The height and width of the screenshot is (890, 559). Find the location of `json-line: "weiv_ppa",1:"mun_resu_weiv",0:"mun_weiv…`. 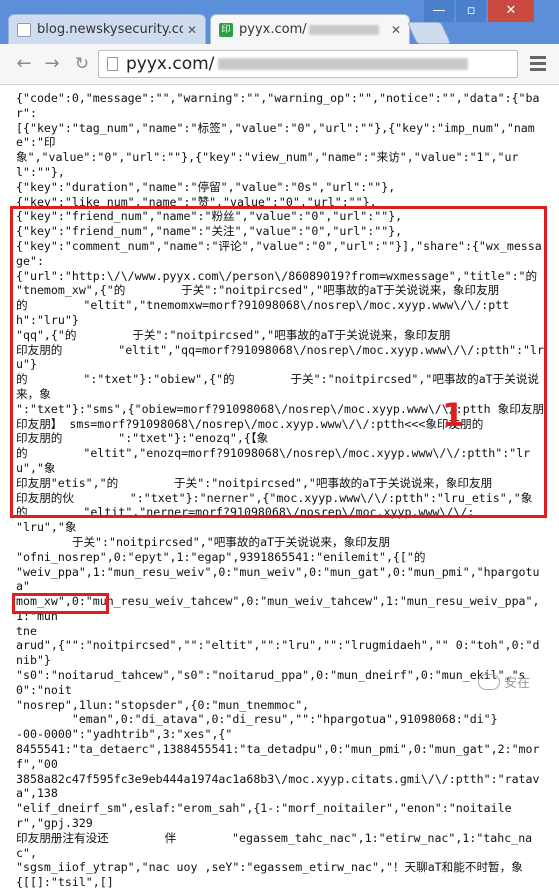

json-line: "weiv_ppa",1:"mun_resu_weiv",0:"mun_weiv… is located at coordinates (278, 579).